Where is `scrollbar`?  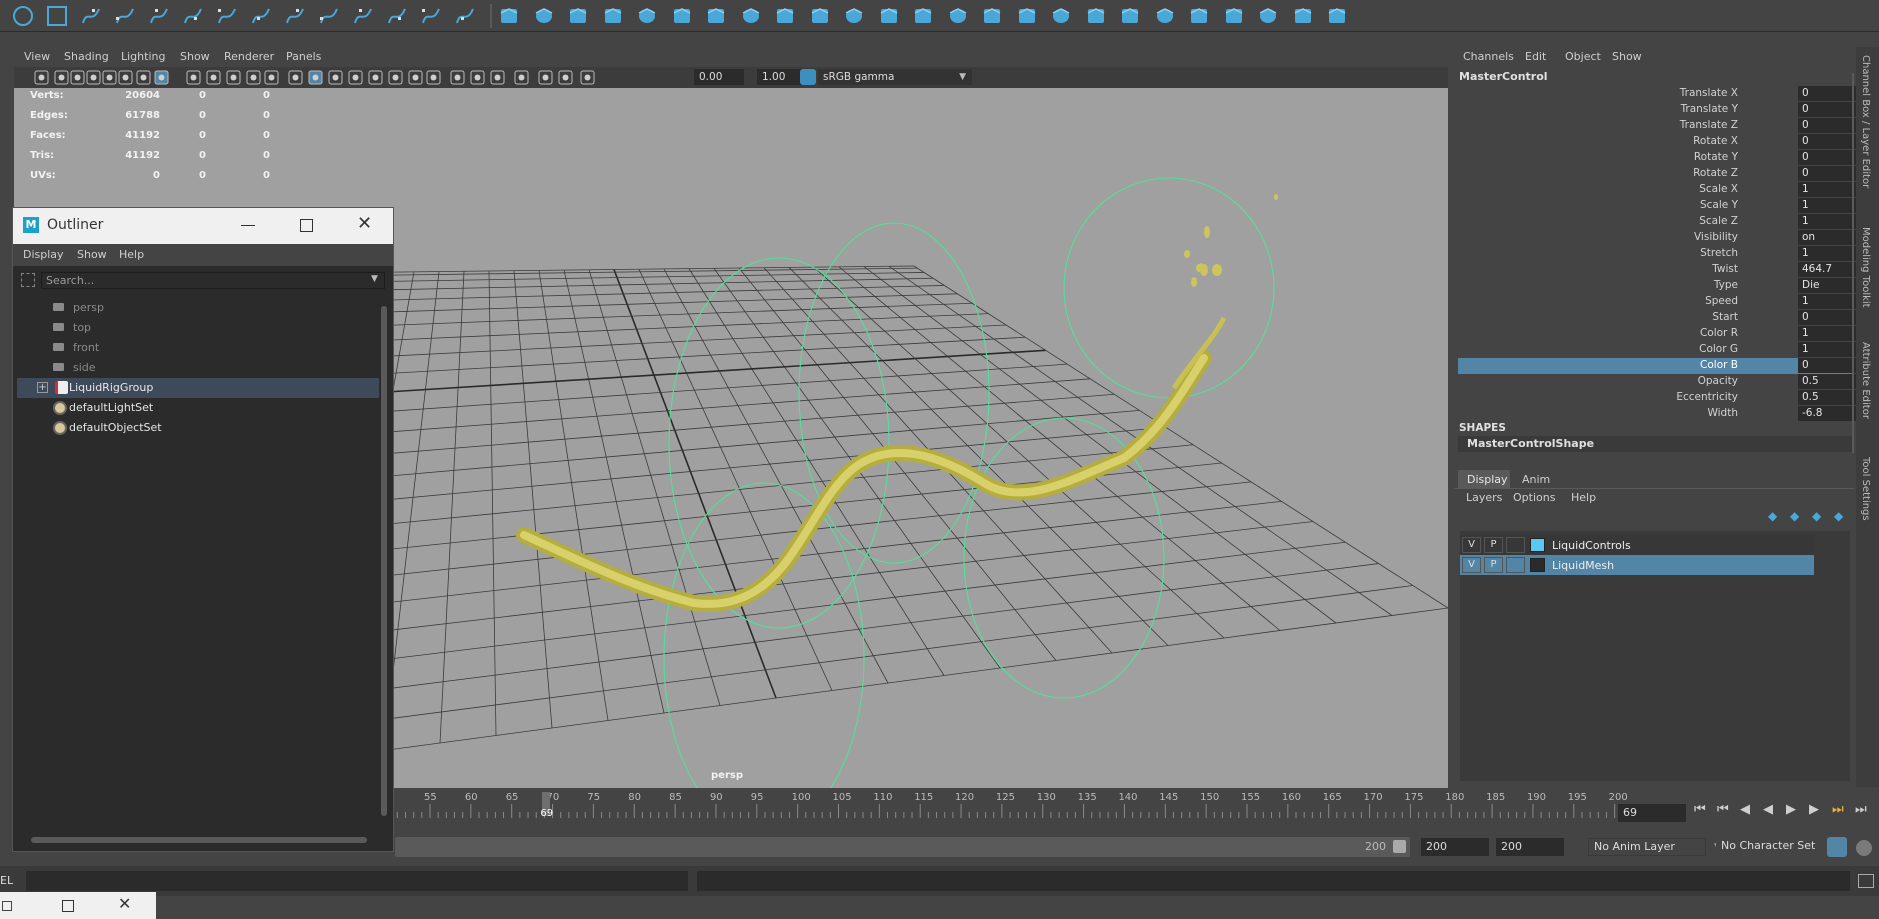
scrollbar is located at coordinates (1853, 263).